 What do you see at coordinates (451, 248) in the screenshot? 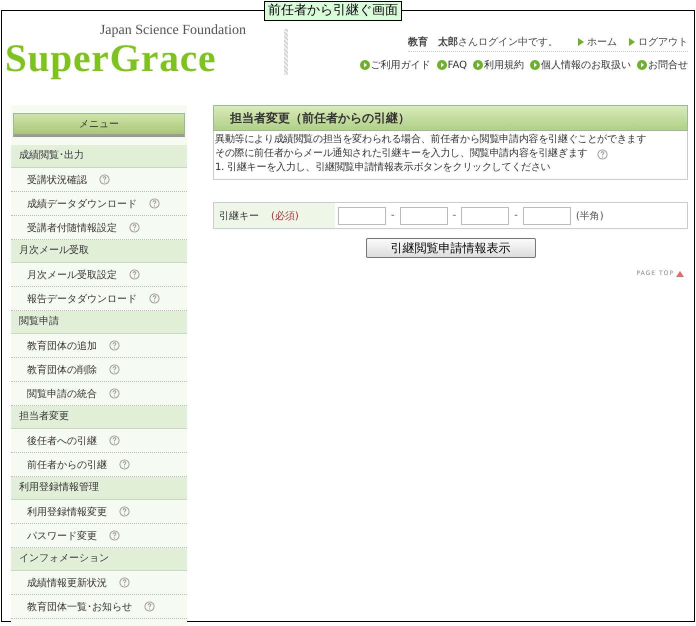
I see `submit-button: 引継閲覧申請情報表示` at bounding box center [451, 248].